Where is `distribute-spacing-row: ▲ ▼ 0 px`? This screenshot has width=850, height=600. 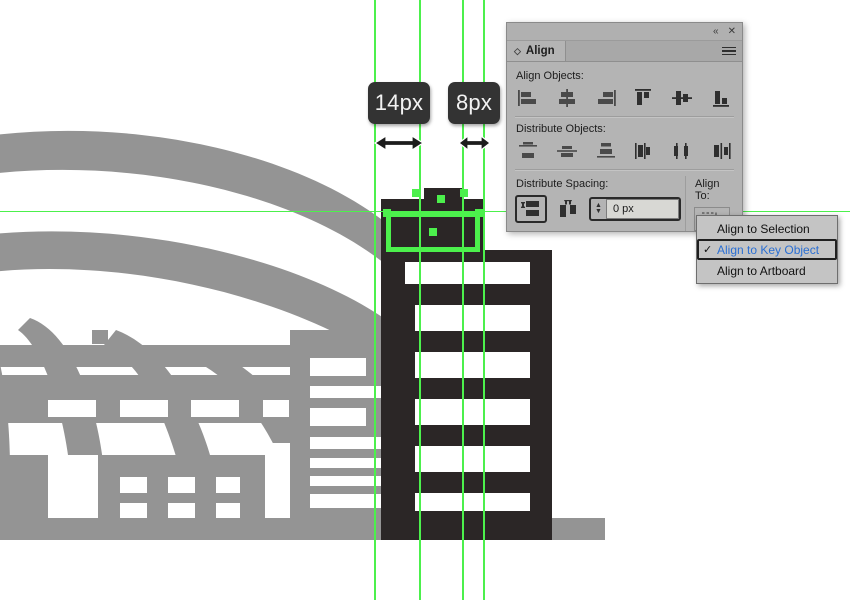 distribute-spacing-row: ▲ ▼ 0 px is located at coordinates (598, 209).